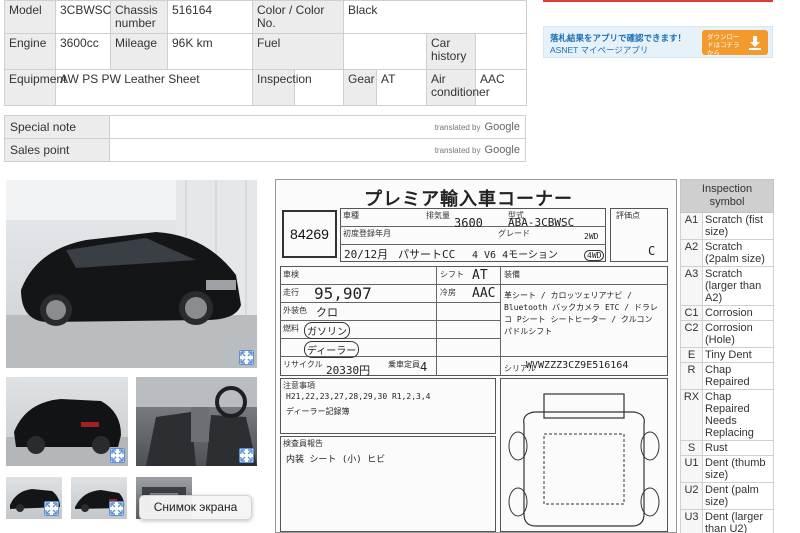 The width and height of the screenshot is (800, 533). What do you see at coordinates (327, 330) in the screenshot?
I see `hw-fuel: ガソリン` at bounding box center [327, 330].